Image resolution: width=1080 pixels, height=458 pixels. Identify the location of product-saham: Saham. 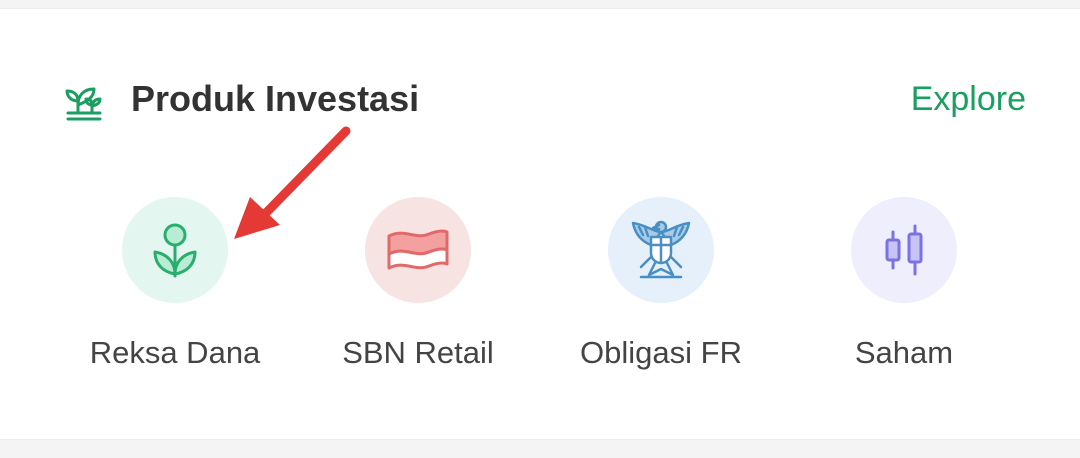
(904, 287).